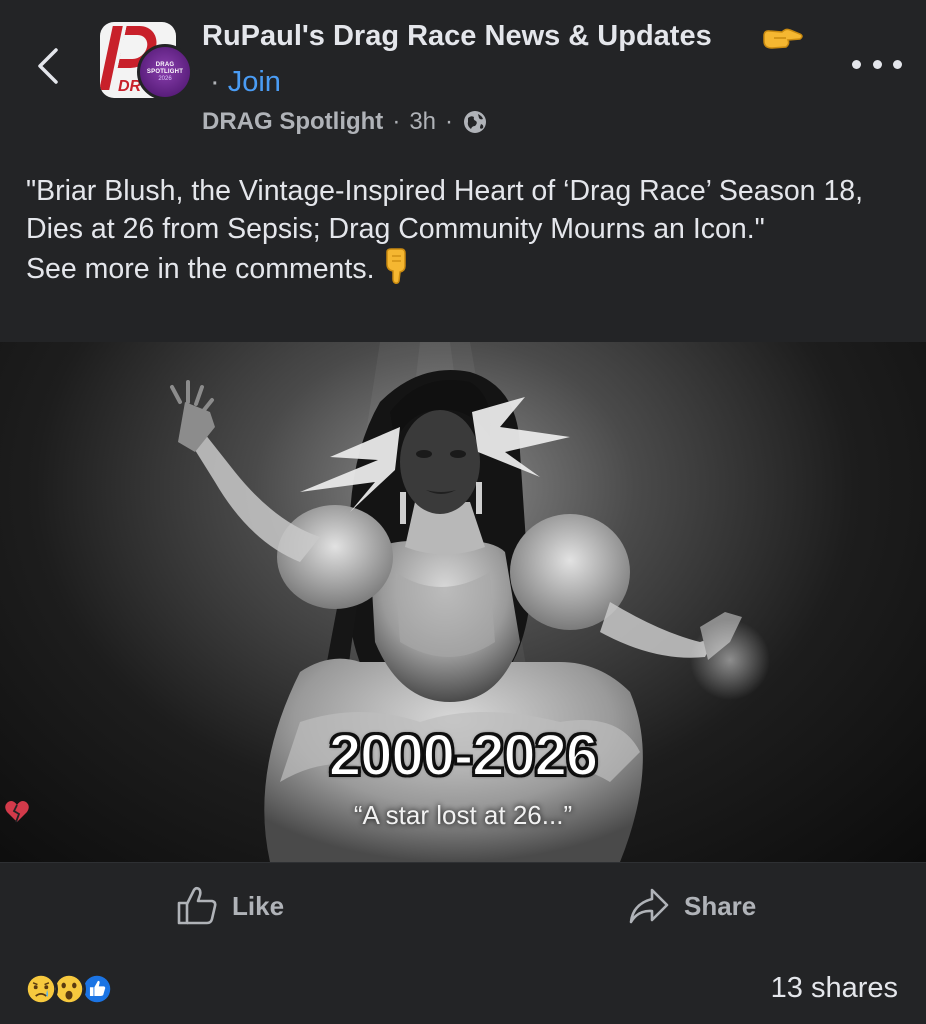  I want to click on reactions-summary, so click(79, 990).